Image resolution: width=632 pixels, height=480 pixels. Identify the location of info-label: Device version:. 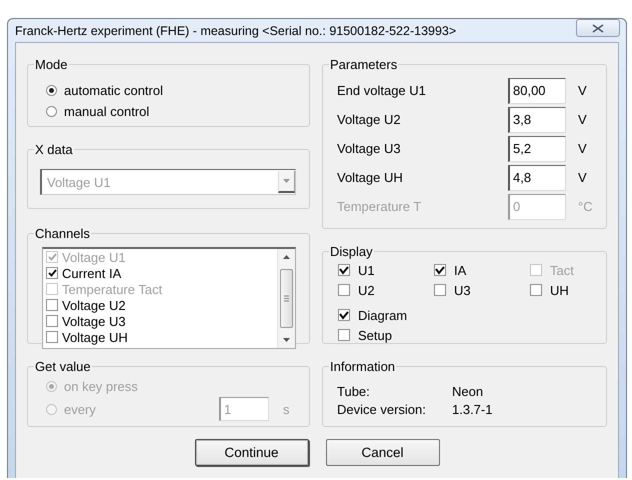
(382, 409).